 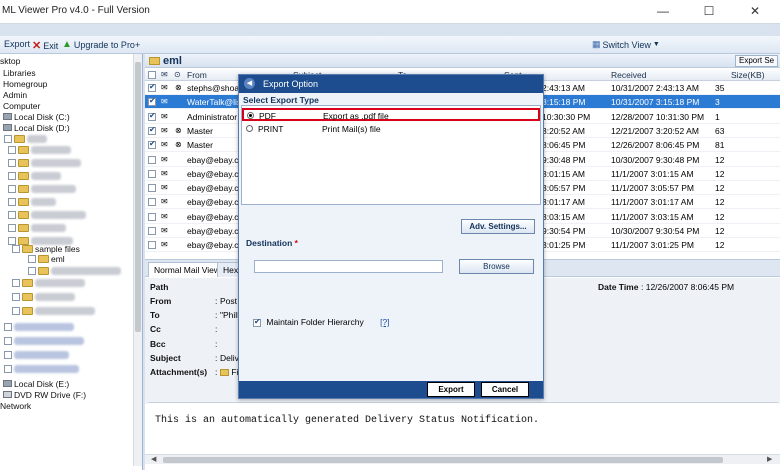 I want to click on col-from: From, so click(x=197, y=75).